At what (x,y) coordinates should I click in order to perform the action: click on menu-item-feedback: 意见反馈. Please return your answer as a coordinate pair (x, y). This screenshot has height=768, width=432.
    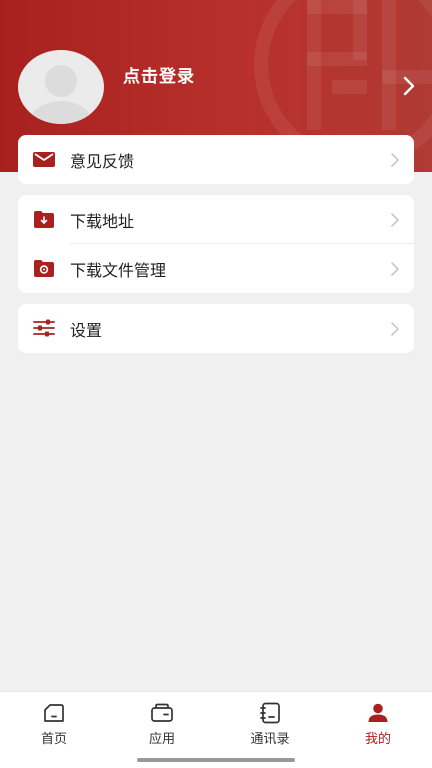
    Looking at the image, I should click on (216, 159).